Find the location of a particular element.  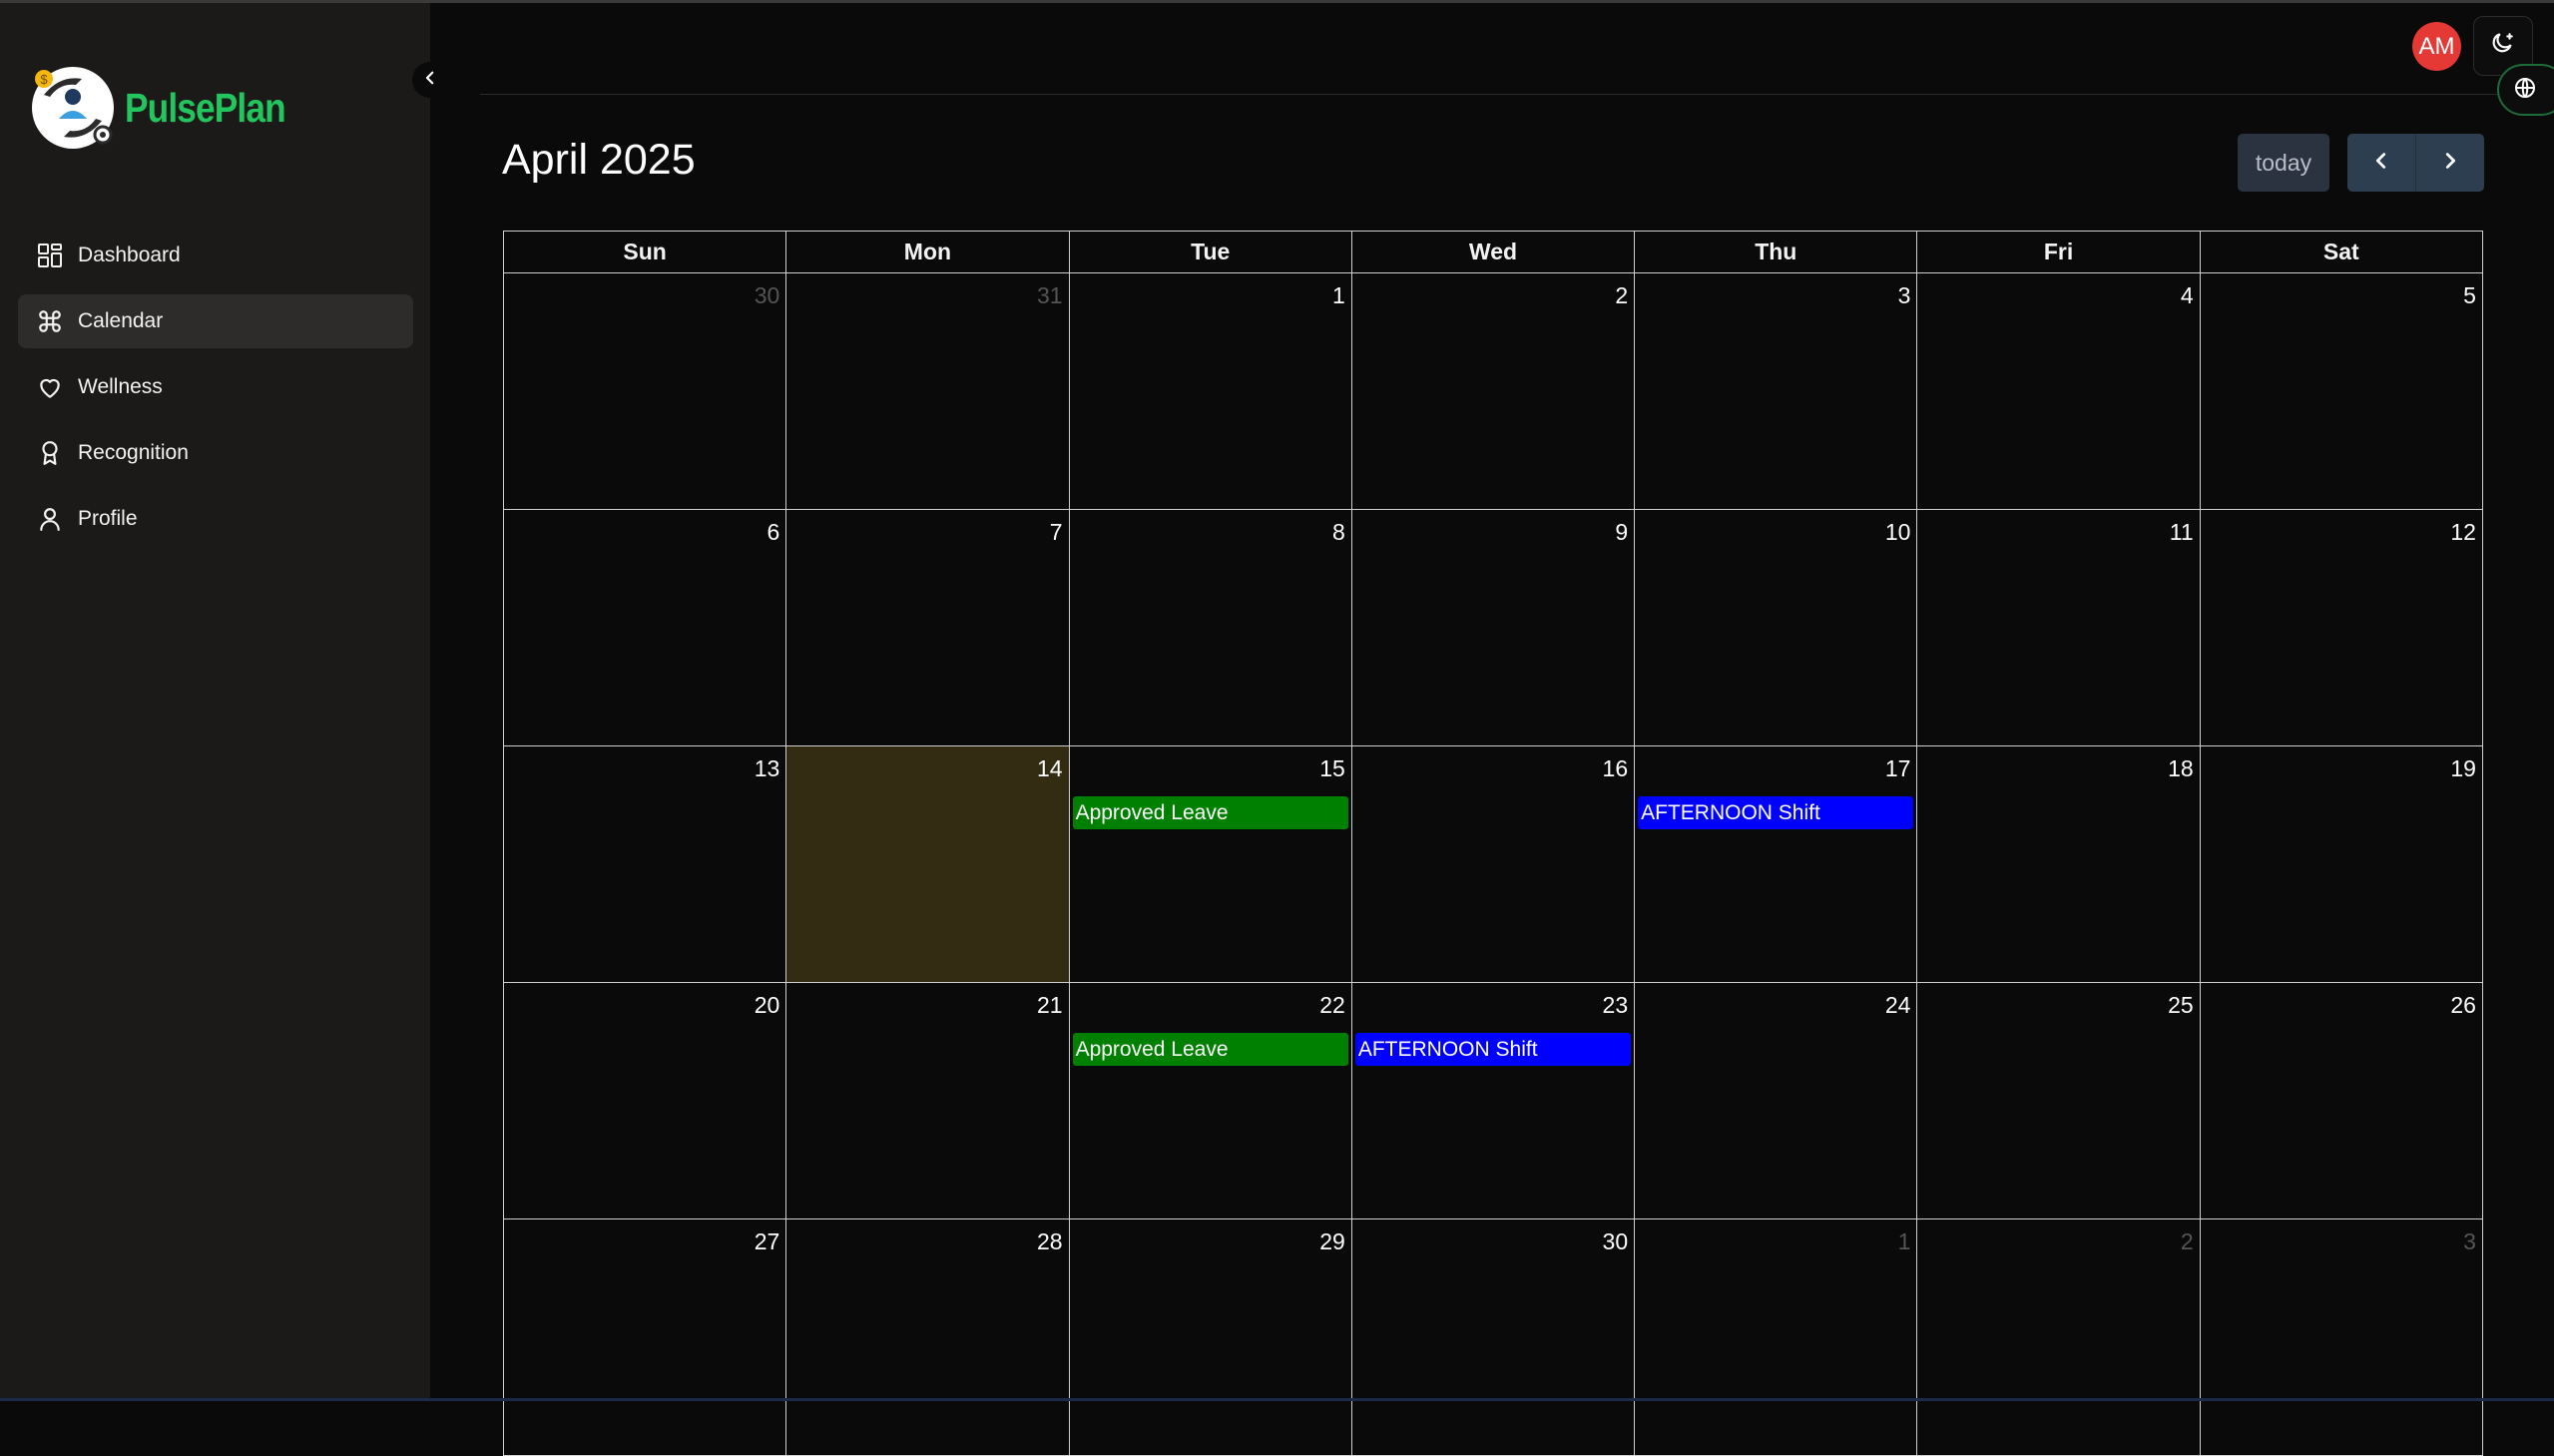

day-number: 26 is located at coordinates (2463, 1005).